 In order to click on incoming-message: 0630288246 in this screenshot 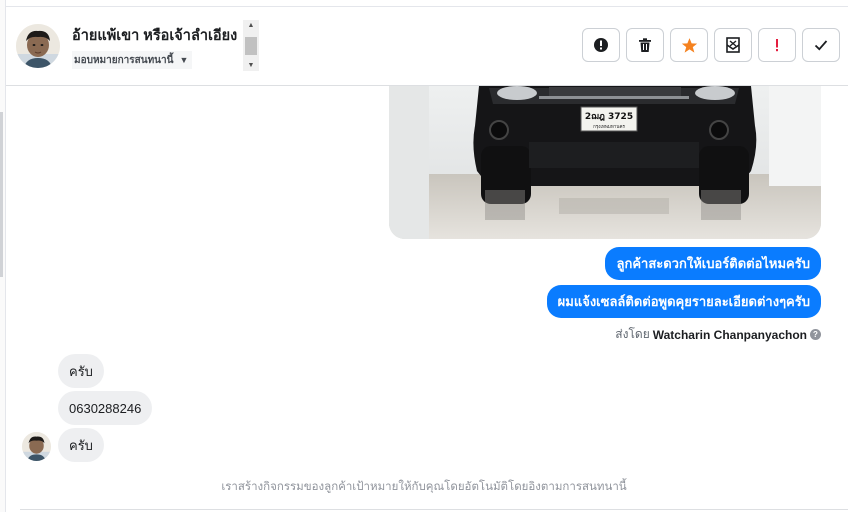, I will do `click(105, 408)`.